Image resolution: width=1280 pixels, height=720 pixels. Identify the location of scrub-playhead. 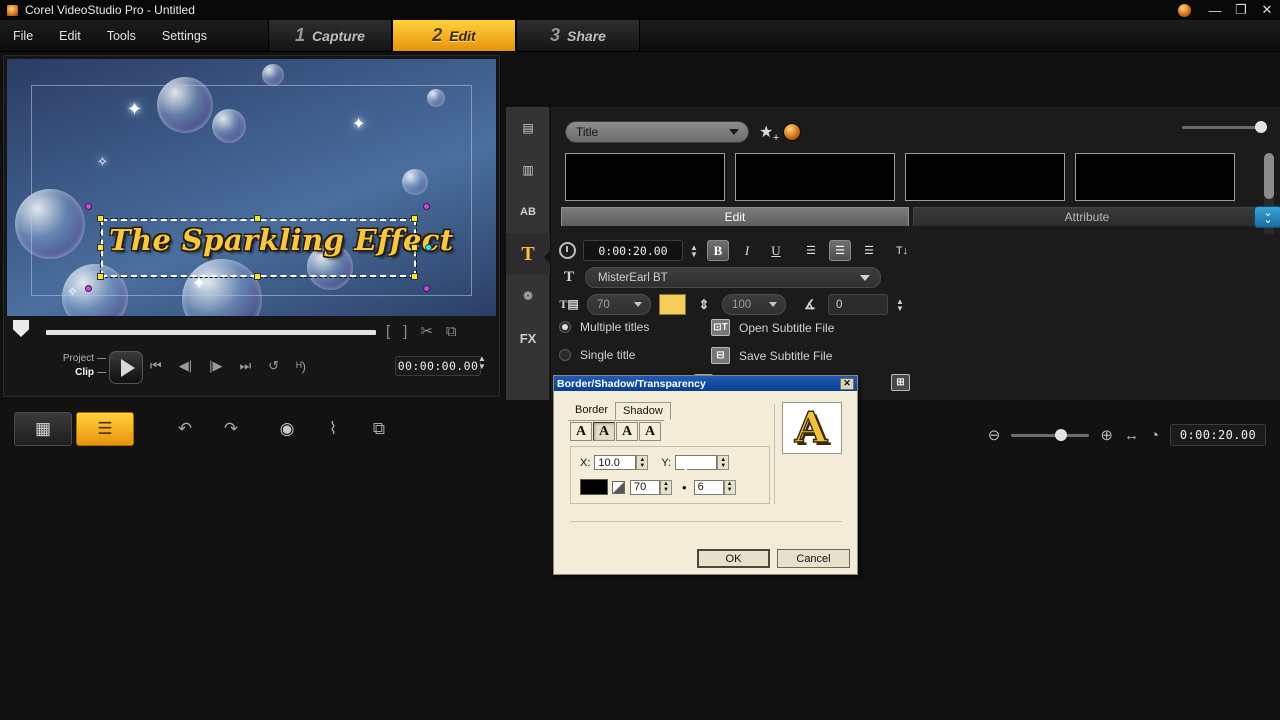
(21, 328).